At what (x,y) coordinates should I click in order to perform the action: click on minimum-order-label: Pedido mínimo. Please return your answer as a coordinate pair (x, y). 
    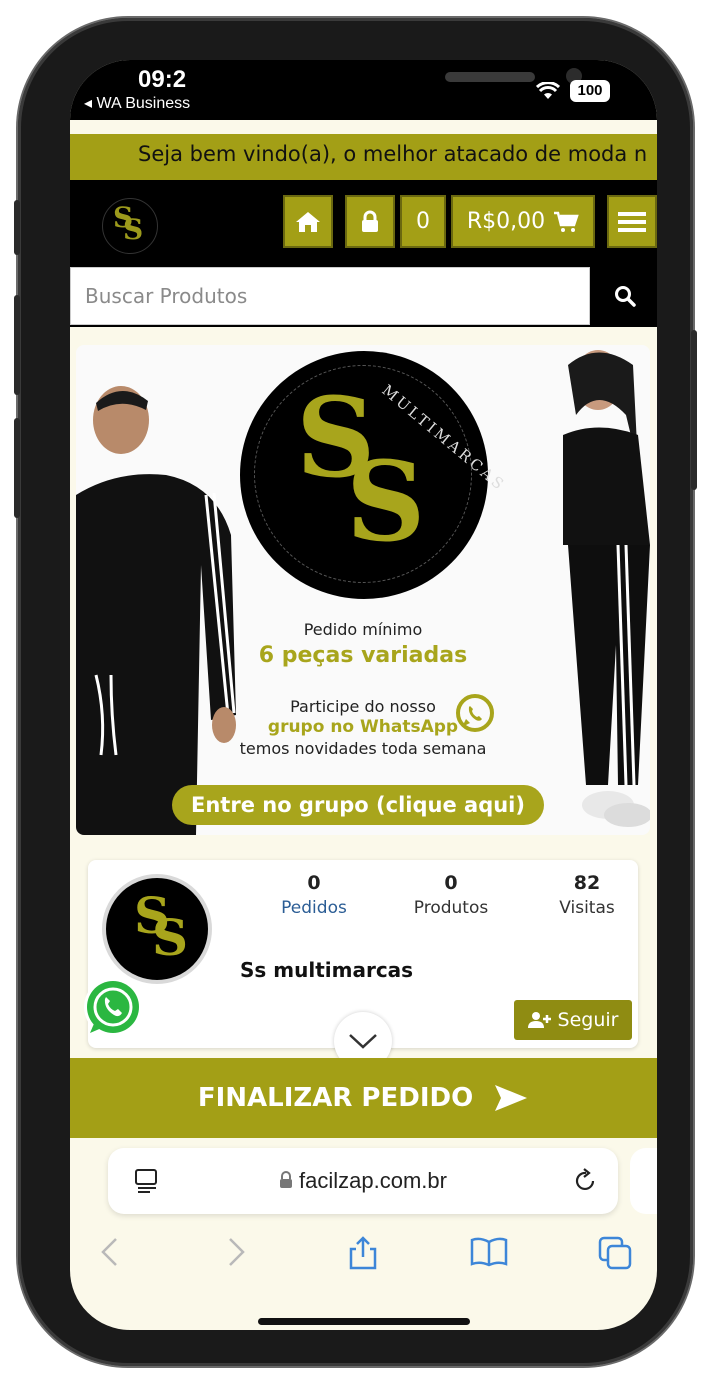
    Looking at the image, I should click on (363, 629).